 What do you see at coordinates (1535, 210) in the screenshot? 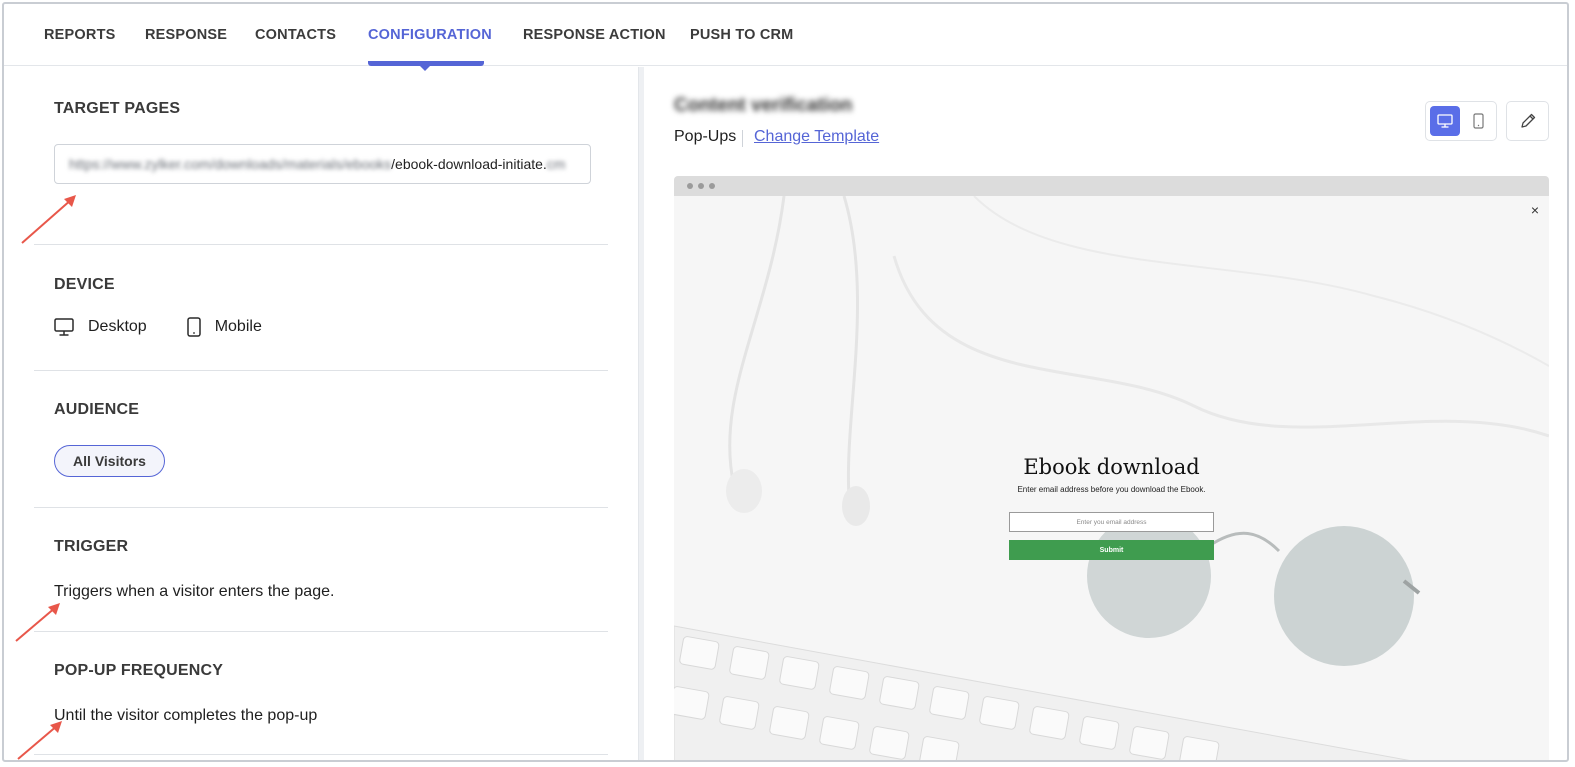
I see `popup-close-icon: ×` at bounding box center [1535, 210].